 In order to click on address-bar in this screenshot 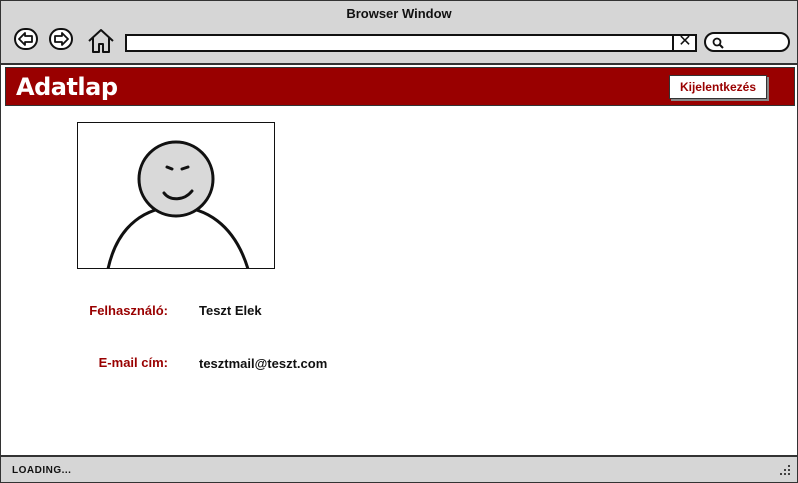, I will do `click(411, 43)`.